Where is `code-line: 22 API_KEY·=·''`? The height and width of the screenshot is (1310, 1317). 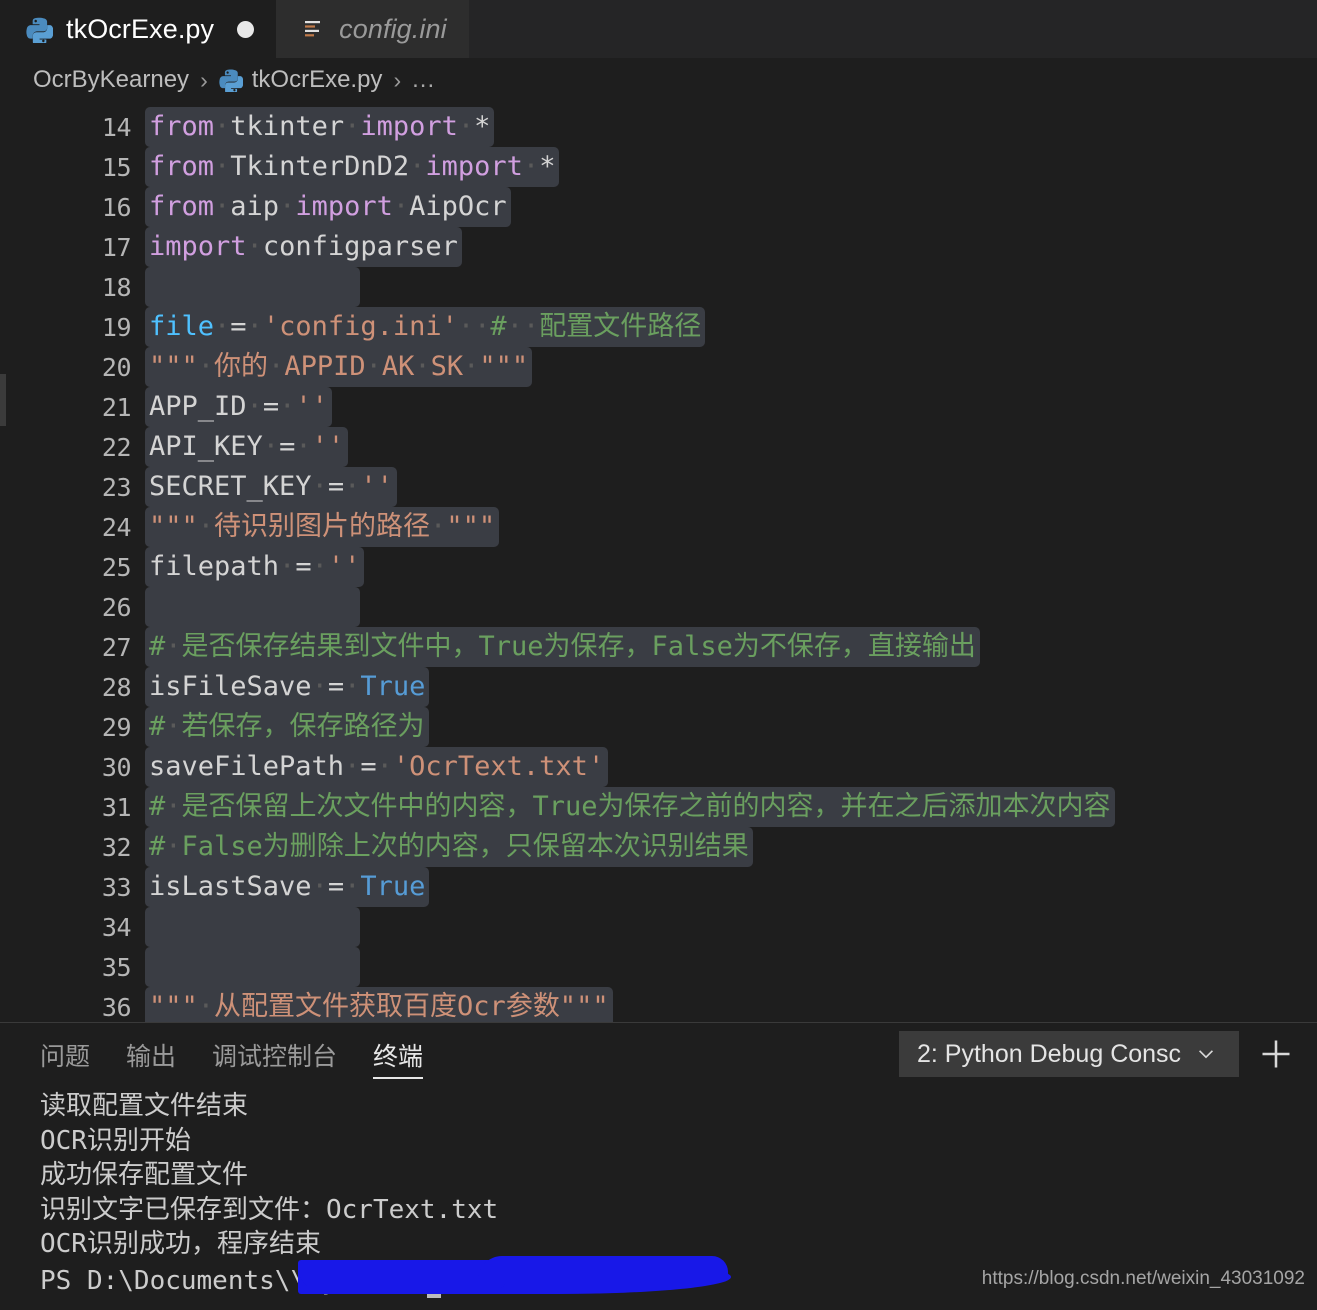 code-line: 22 API_KEY·=·'' is located at coordinates (658, 447).